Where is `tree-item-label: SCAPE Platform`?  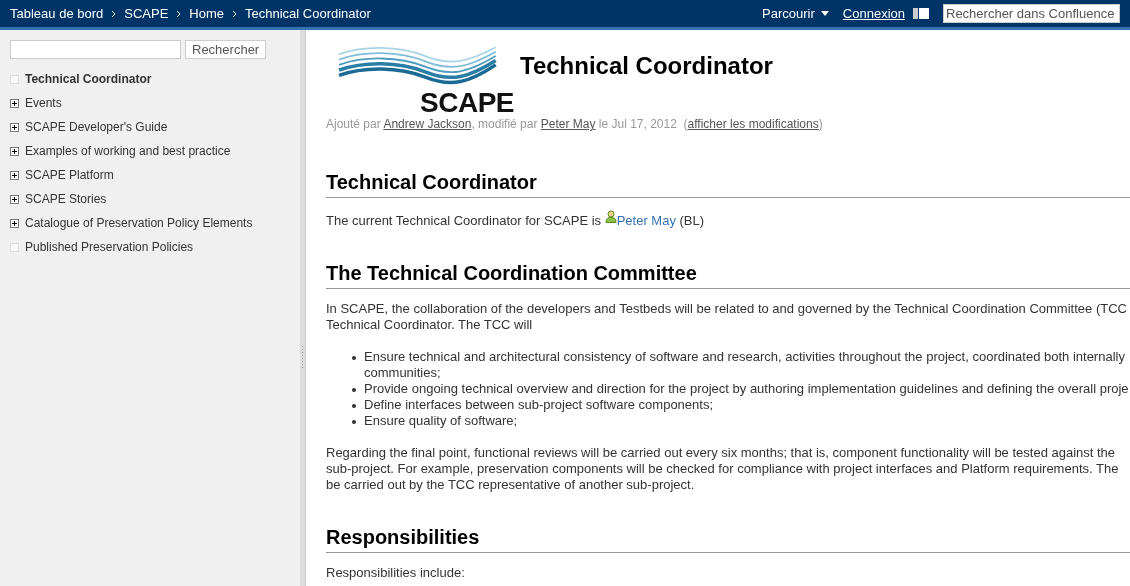 tree-item-label: SCAPE Platform is located at coordinates (69, 175).